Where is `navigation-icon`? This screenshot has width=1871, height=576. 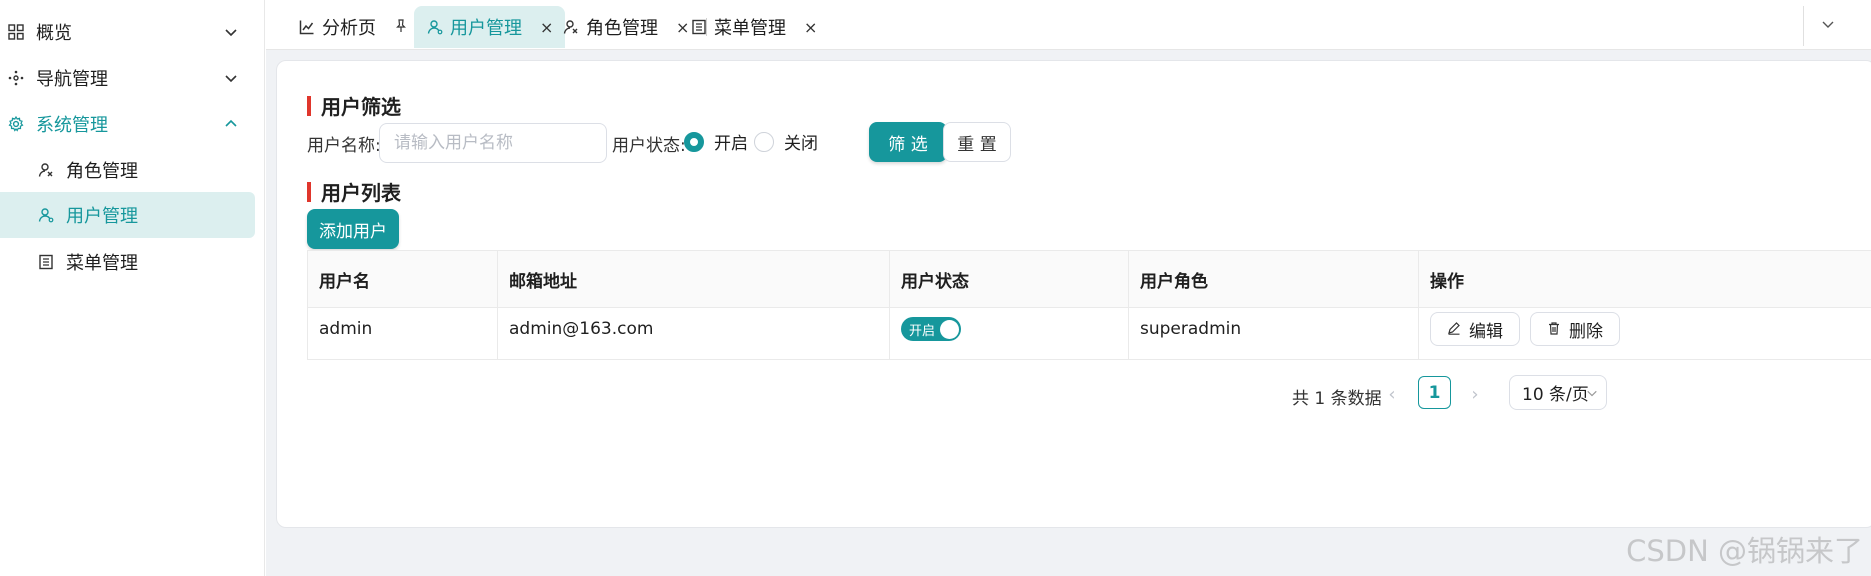
navigation-icon is located at coordinates (16, 78).